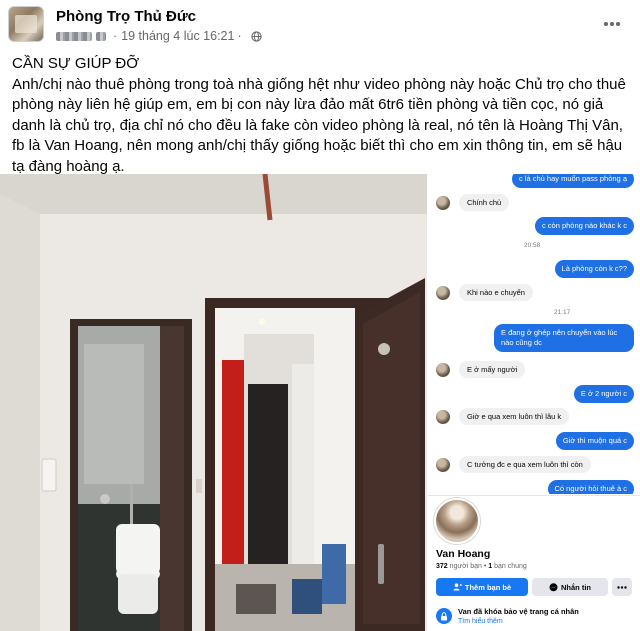  I want to click on post-meta: · 19 tháng 4 lúc 16:21 ·, so click(159, 36).